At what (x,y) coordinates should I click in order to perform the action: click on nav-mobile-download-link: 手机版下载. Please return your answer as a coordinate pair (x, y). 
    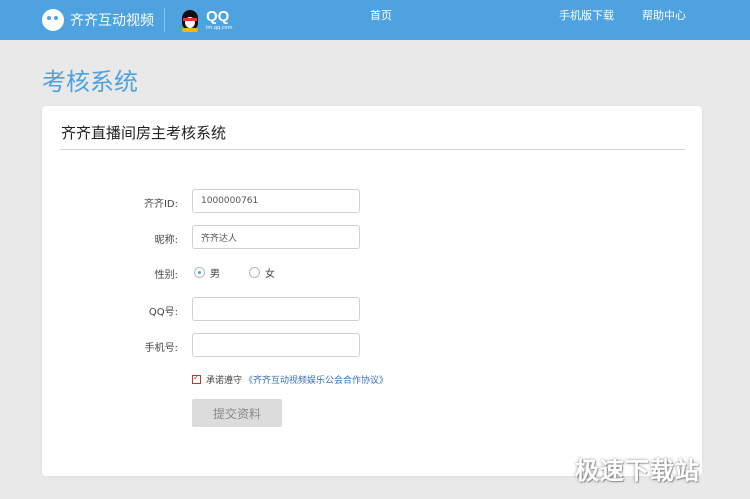
    Looking at the image, I should click on (586, 16).